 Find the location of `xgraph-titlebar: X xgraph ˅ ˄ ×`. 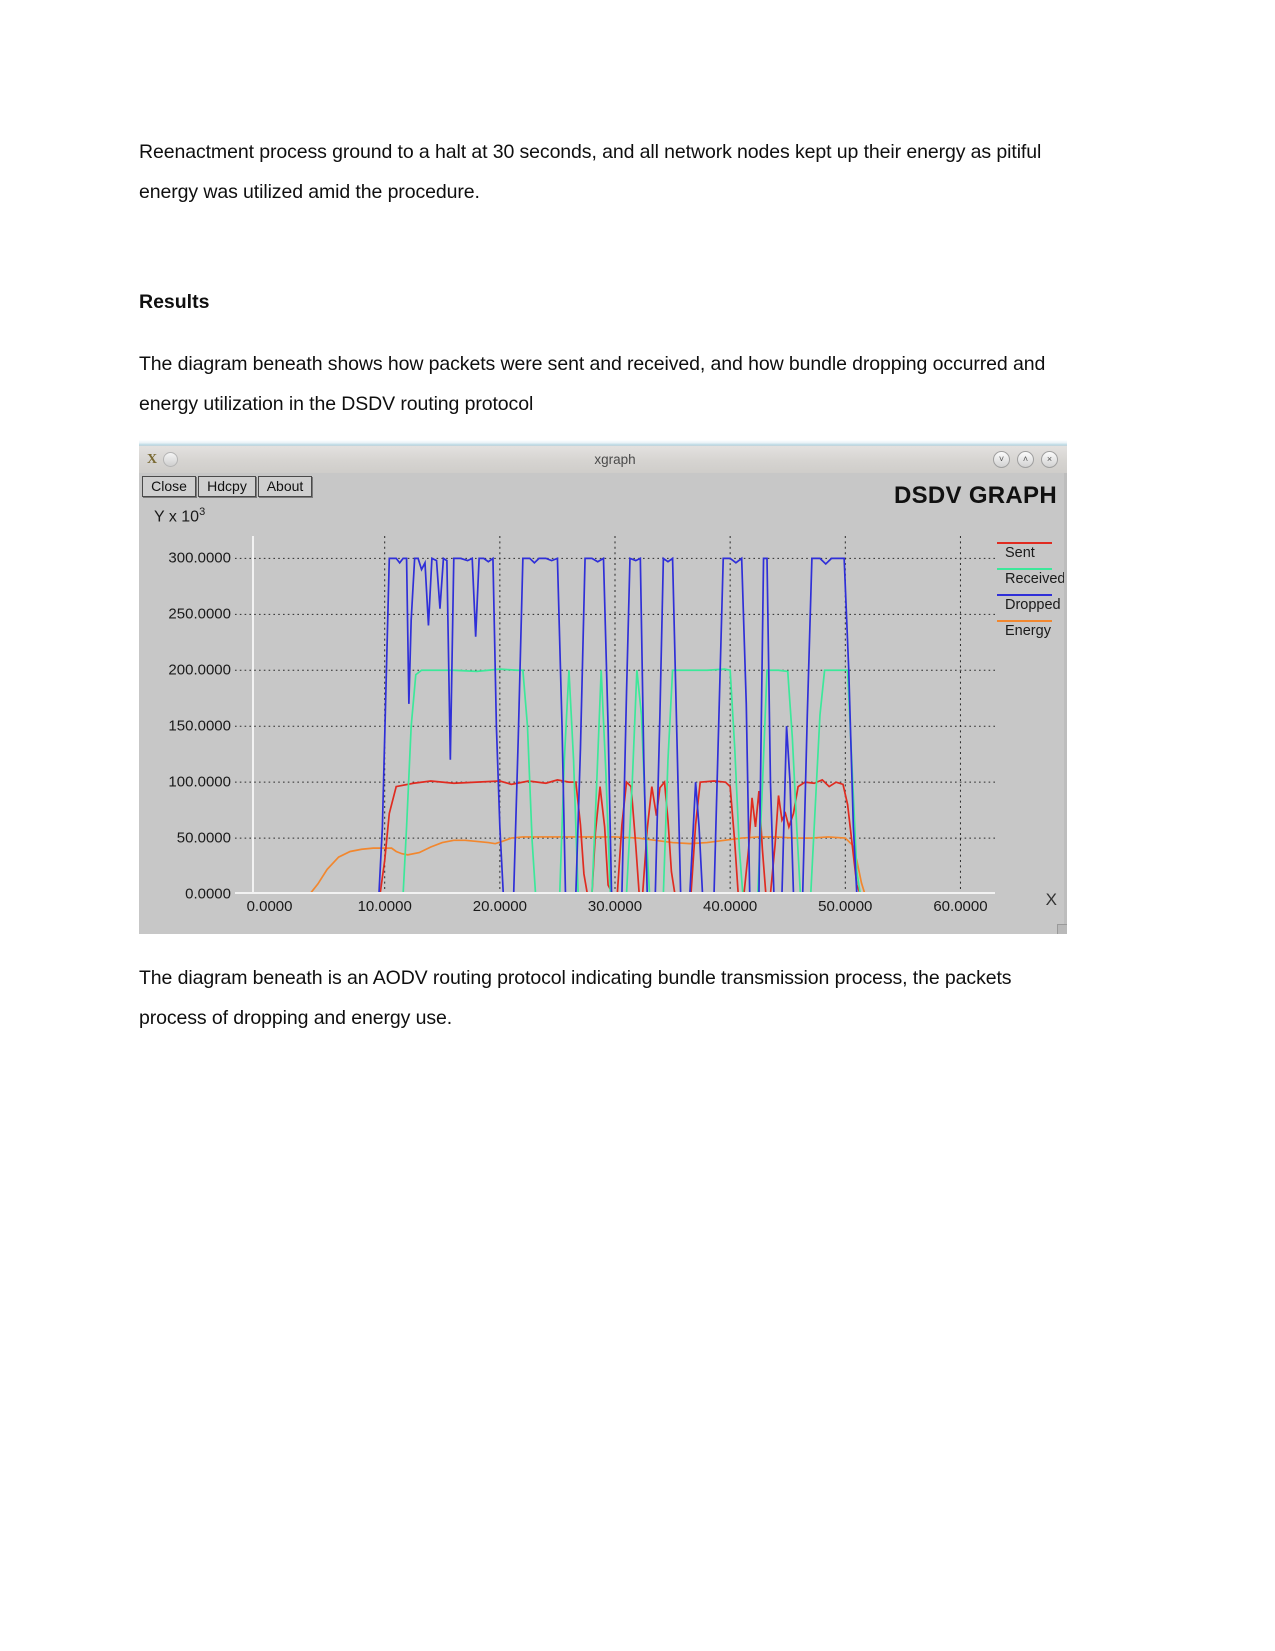

xgraph-titlebar: X xgraph ˅ ˄ × is located at coordinates (603, 459).